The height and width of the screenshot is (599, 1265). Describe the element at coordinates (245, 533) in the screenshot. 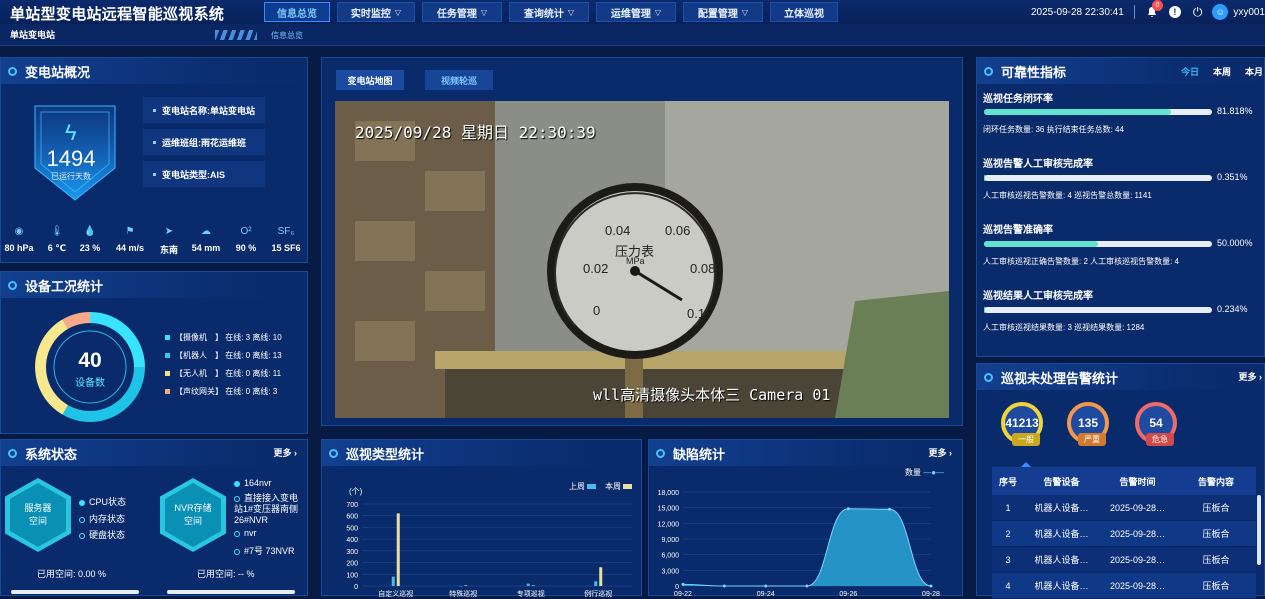

I see `nvr-item-3: nvr` at that location.